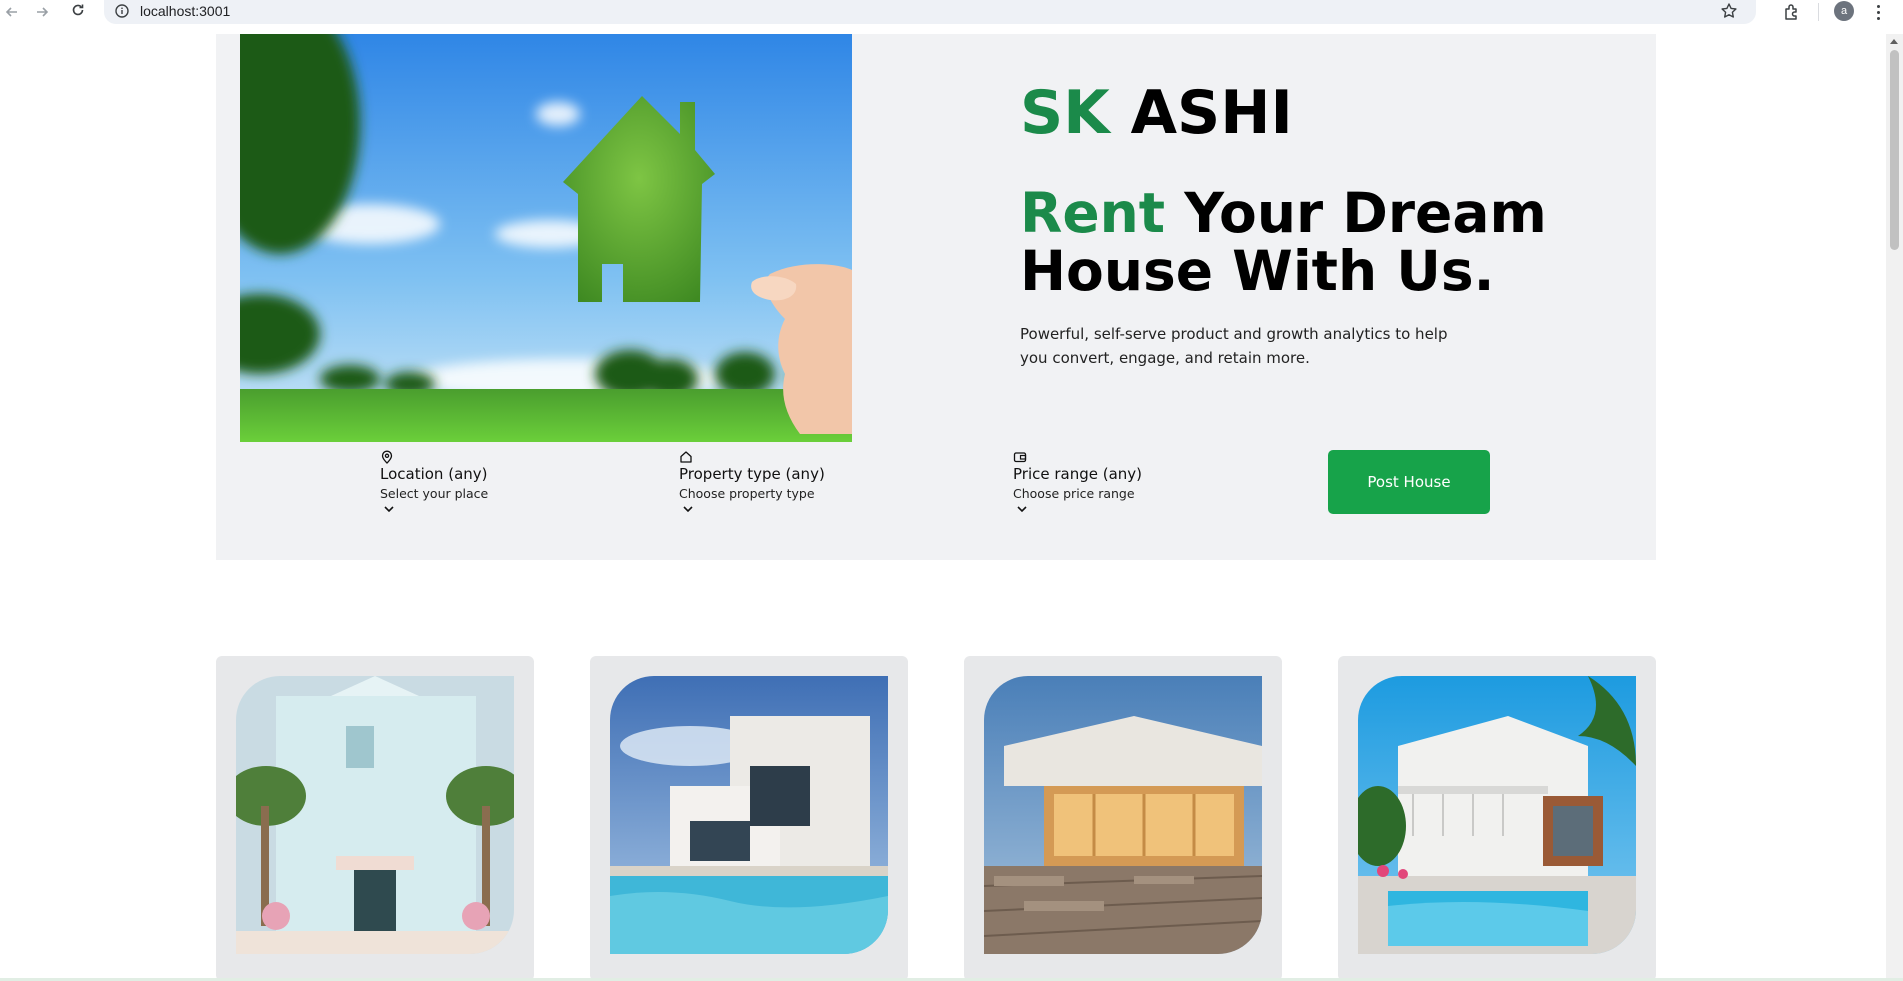  I want to click on browser-toolbar: localhost:3001 a, so click(951, 17).